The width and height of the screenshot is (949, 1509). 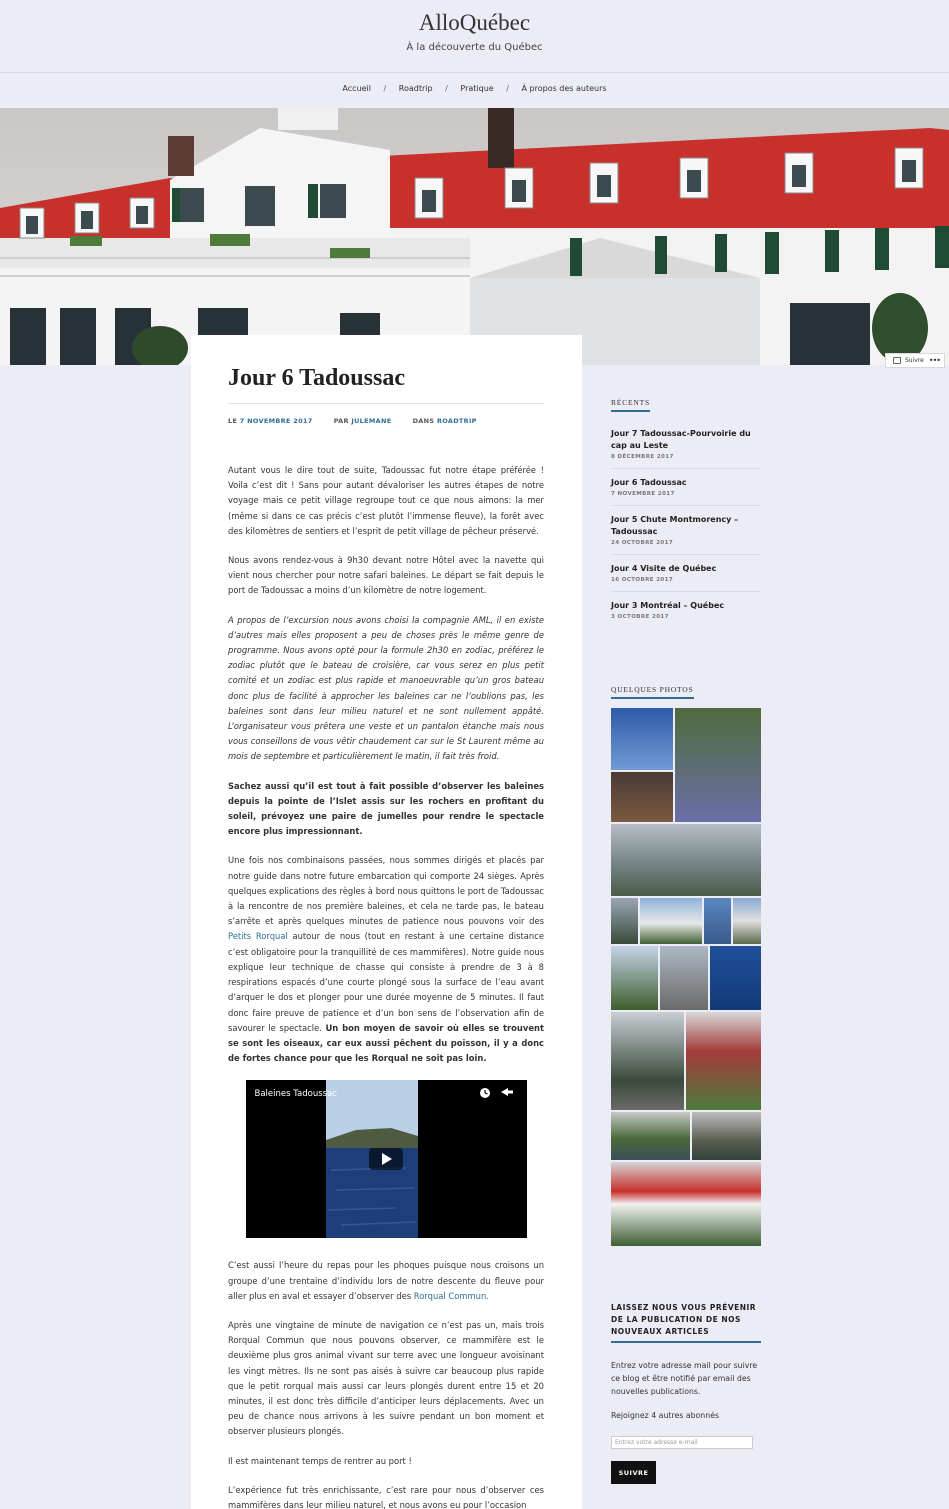 What do you see at coordinates (682, 1442) in the screenshot?
I see `email-input` at bounding box center [682, 1442].